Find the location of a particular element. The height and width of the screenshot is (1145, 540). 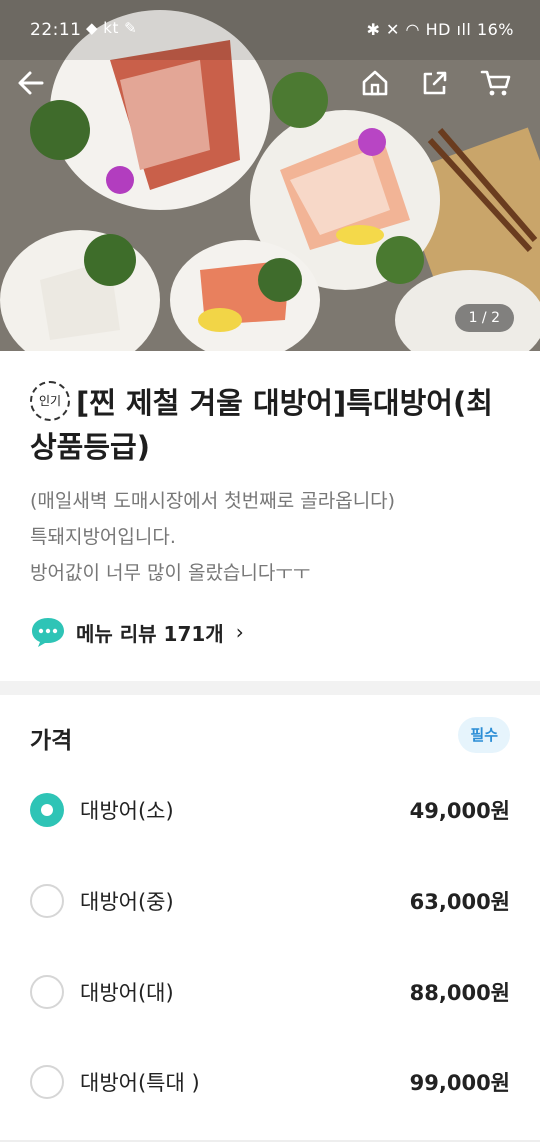

option-price: 49,000원 is located at coordinates (459, 811).